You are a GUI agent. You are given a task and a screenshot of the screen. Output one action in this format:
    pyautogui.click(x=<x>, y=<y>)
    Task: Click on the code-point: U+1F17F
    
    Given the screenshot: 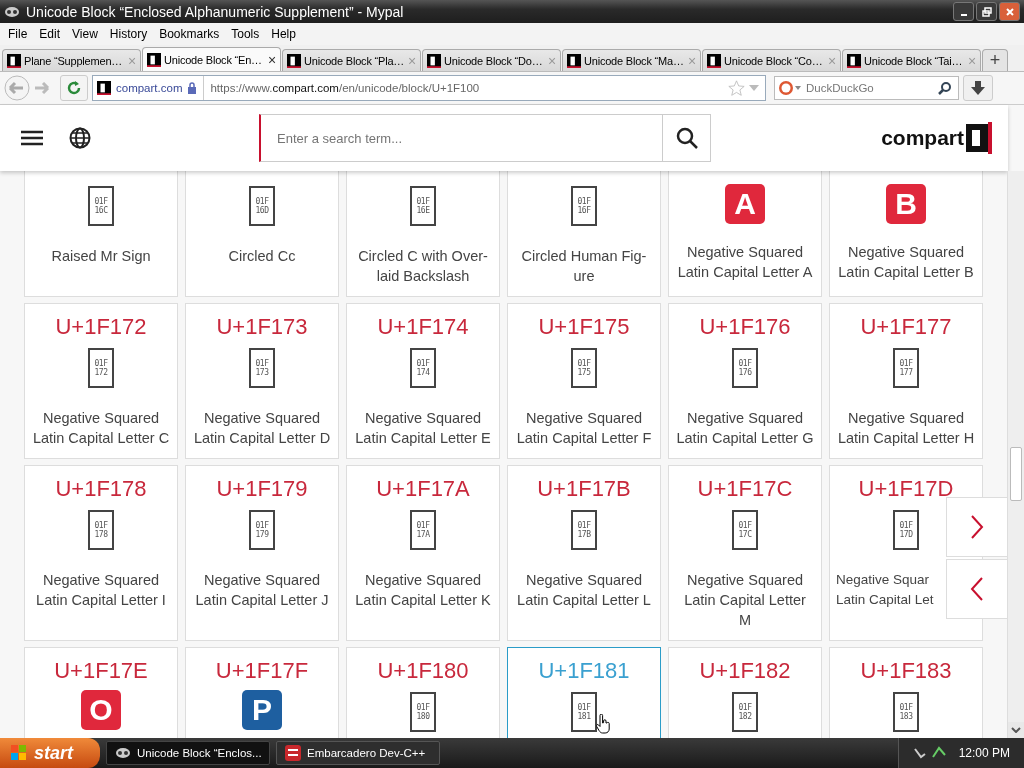 What is the action you would take?
    pyautogui.click(x=262, y=671)
    